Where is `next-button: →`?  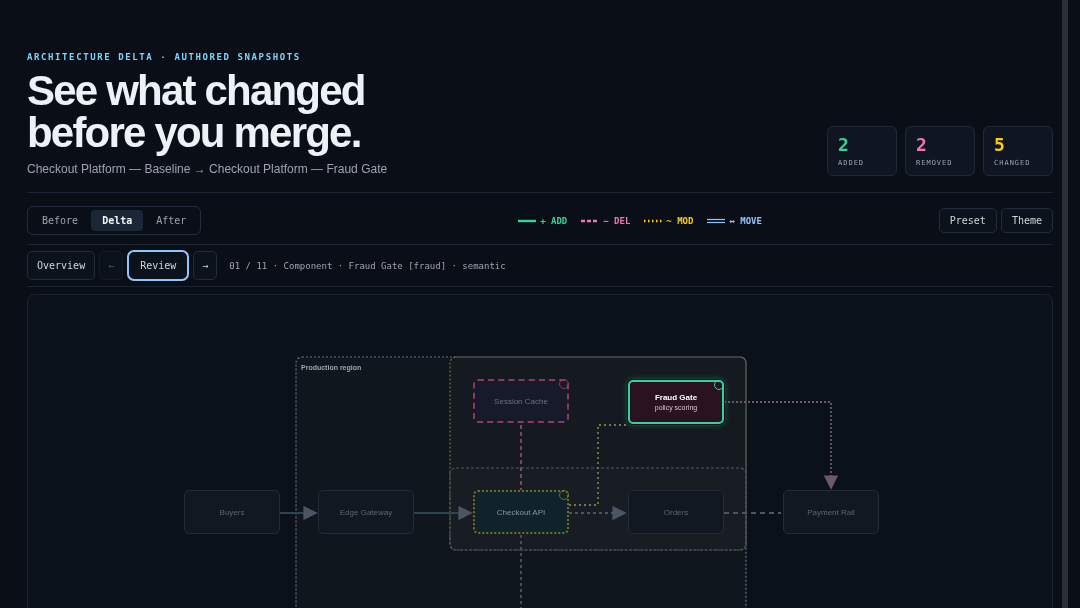 next-button: → is located at coordinates (205, 265).